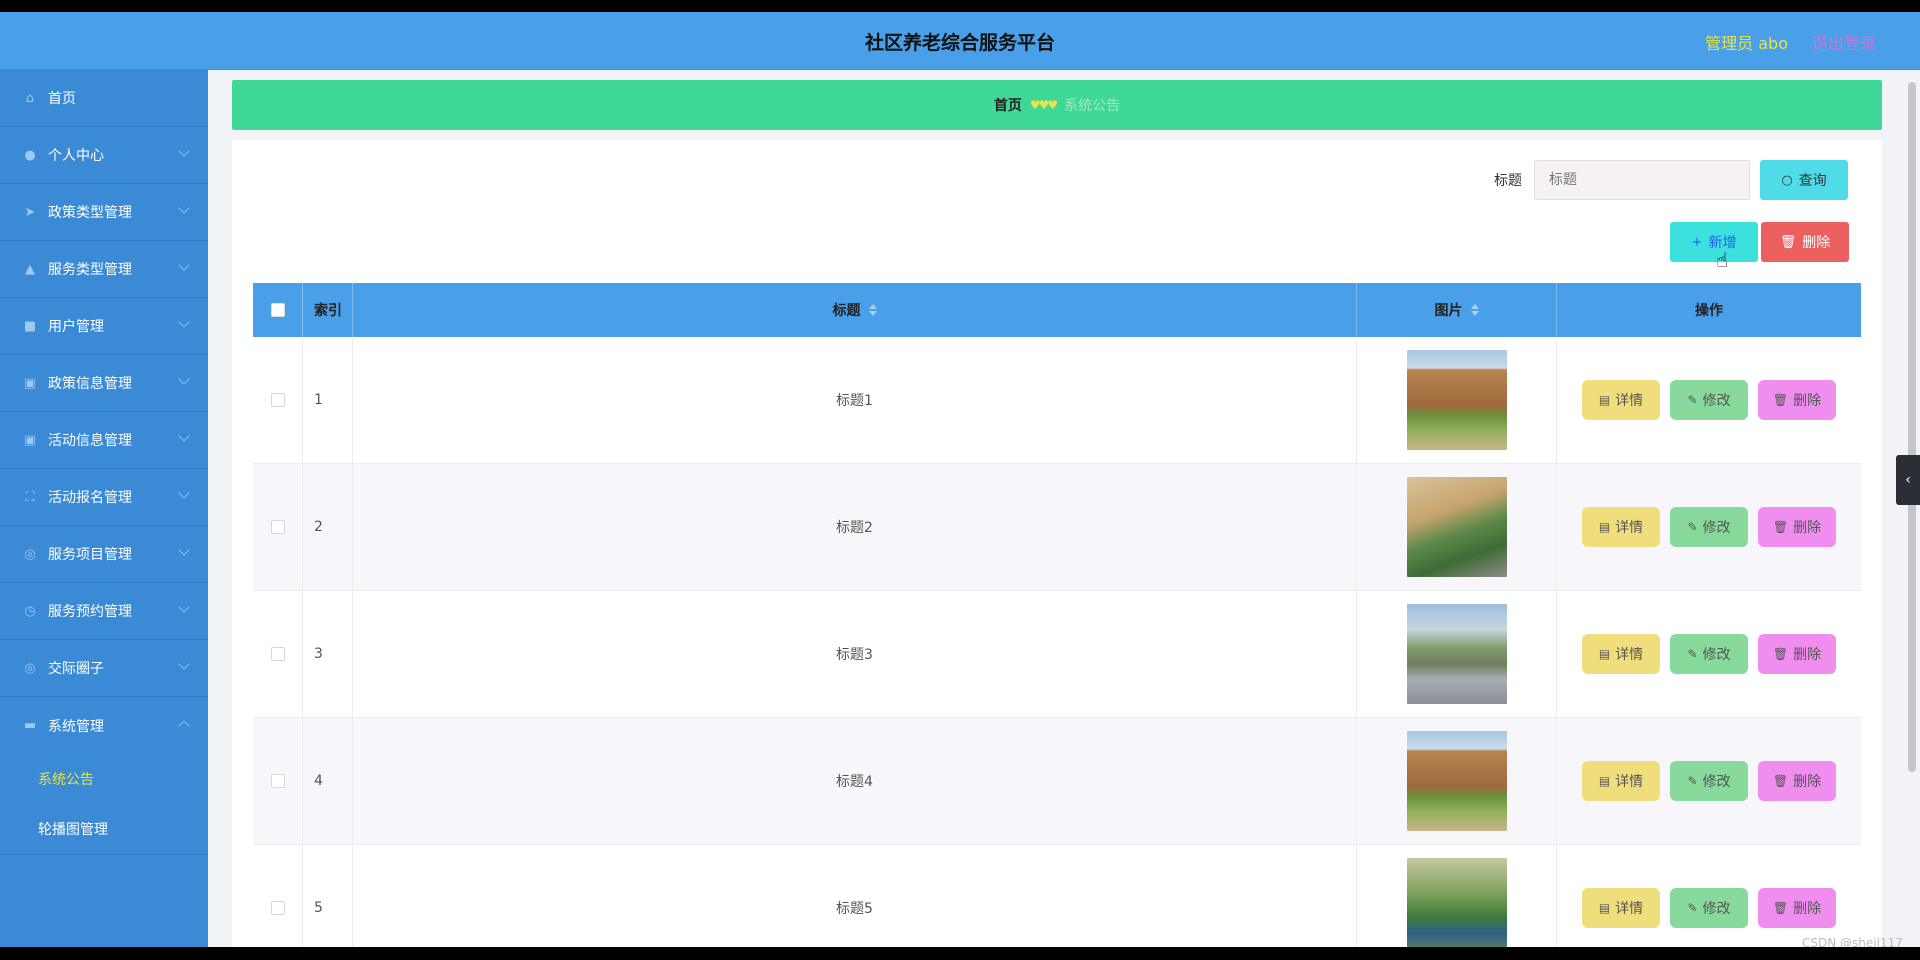 Image resolution: width=1920 pixels, height=960 pixels. I want to click on sidebar-item-label: 服务预约管理, so click(90, 612).